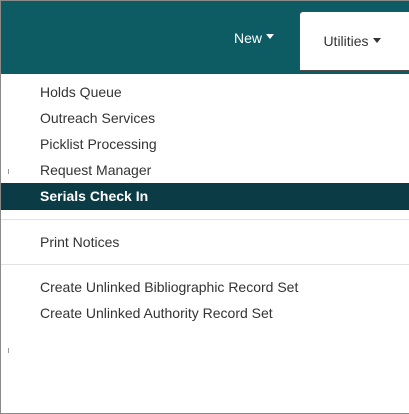 This screenshot has height=414, width=409. Describe the element at coordinates (205, 287) in the screenshot. I see `menu-item-create-unlinked-bib-record-set: Create Unlinked Bibliographic Record Set` at that location.